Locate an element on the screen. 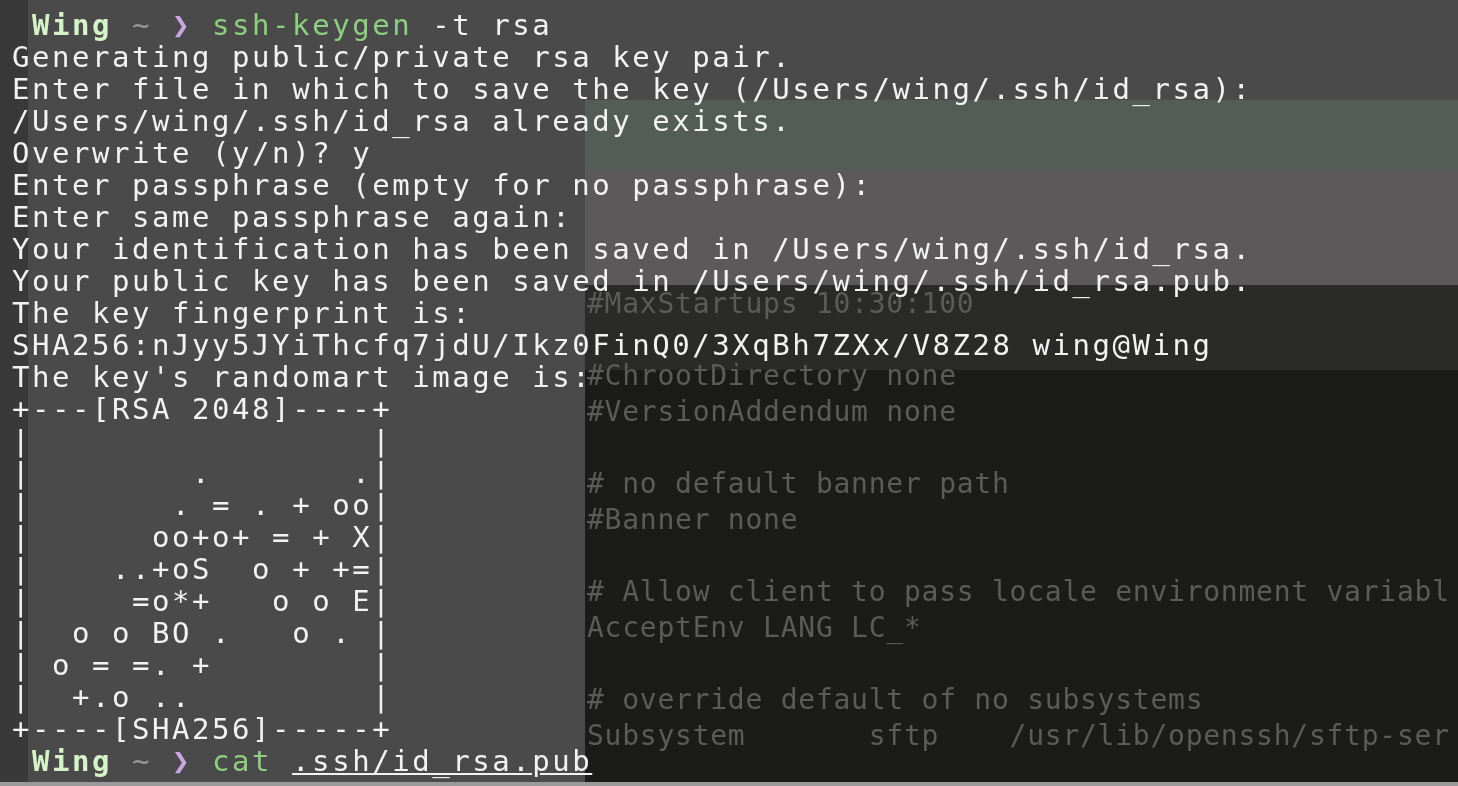 The width and height of the screenshot is (1458, 786). terminal-output-line: | ..+oS o + +=| is located at coordinates (202, 569).